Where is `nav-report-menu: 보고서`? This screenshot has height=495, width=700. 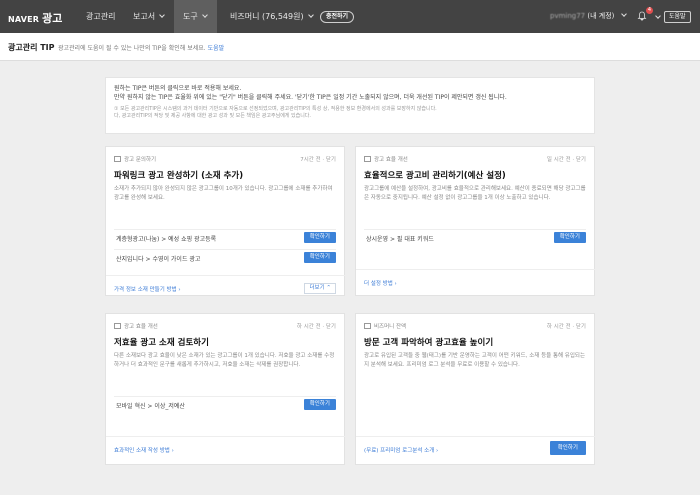 nav-report-menu: 보고서 is located at coordinates (149, 16).